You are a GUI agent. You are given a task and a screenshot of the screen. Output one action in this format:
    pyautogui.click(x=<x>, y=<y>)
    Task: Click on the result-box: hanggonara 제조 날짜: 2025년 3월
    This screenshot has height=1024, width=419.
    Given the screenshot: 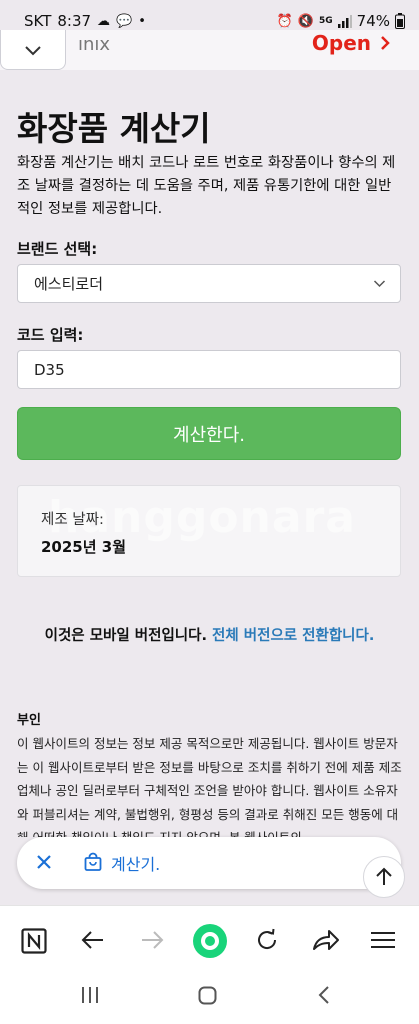 What is the action you would take?
    pyautogui.click(x=209, y=531)
    